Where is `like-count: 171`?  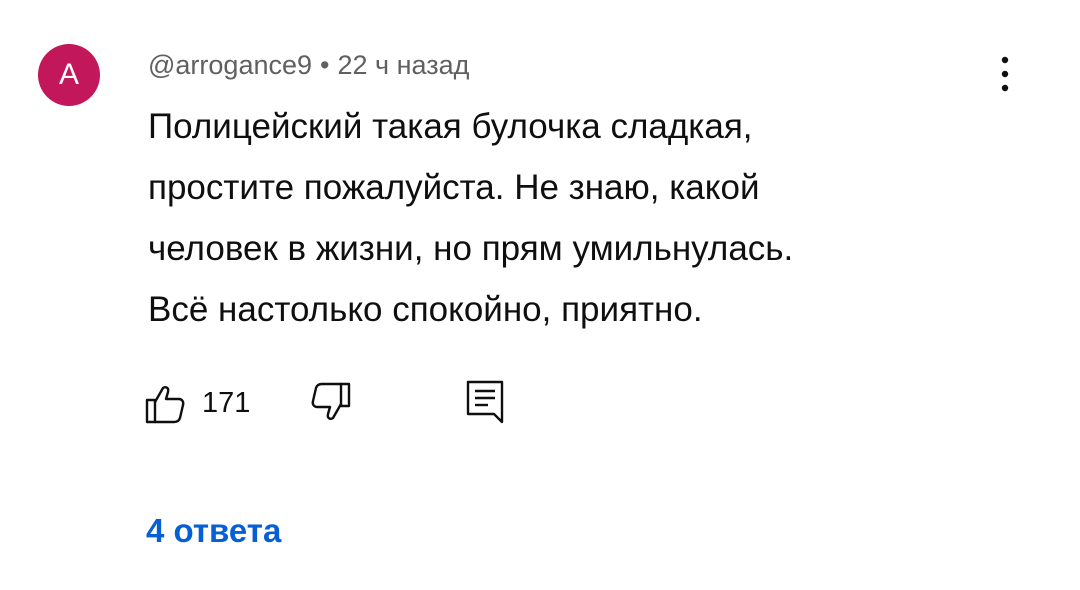
like-count: 171 is located at coordinates (226, 402).